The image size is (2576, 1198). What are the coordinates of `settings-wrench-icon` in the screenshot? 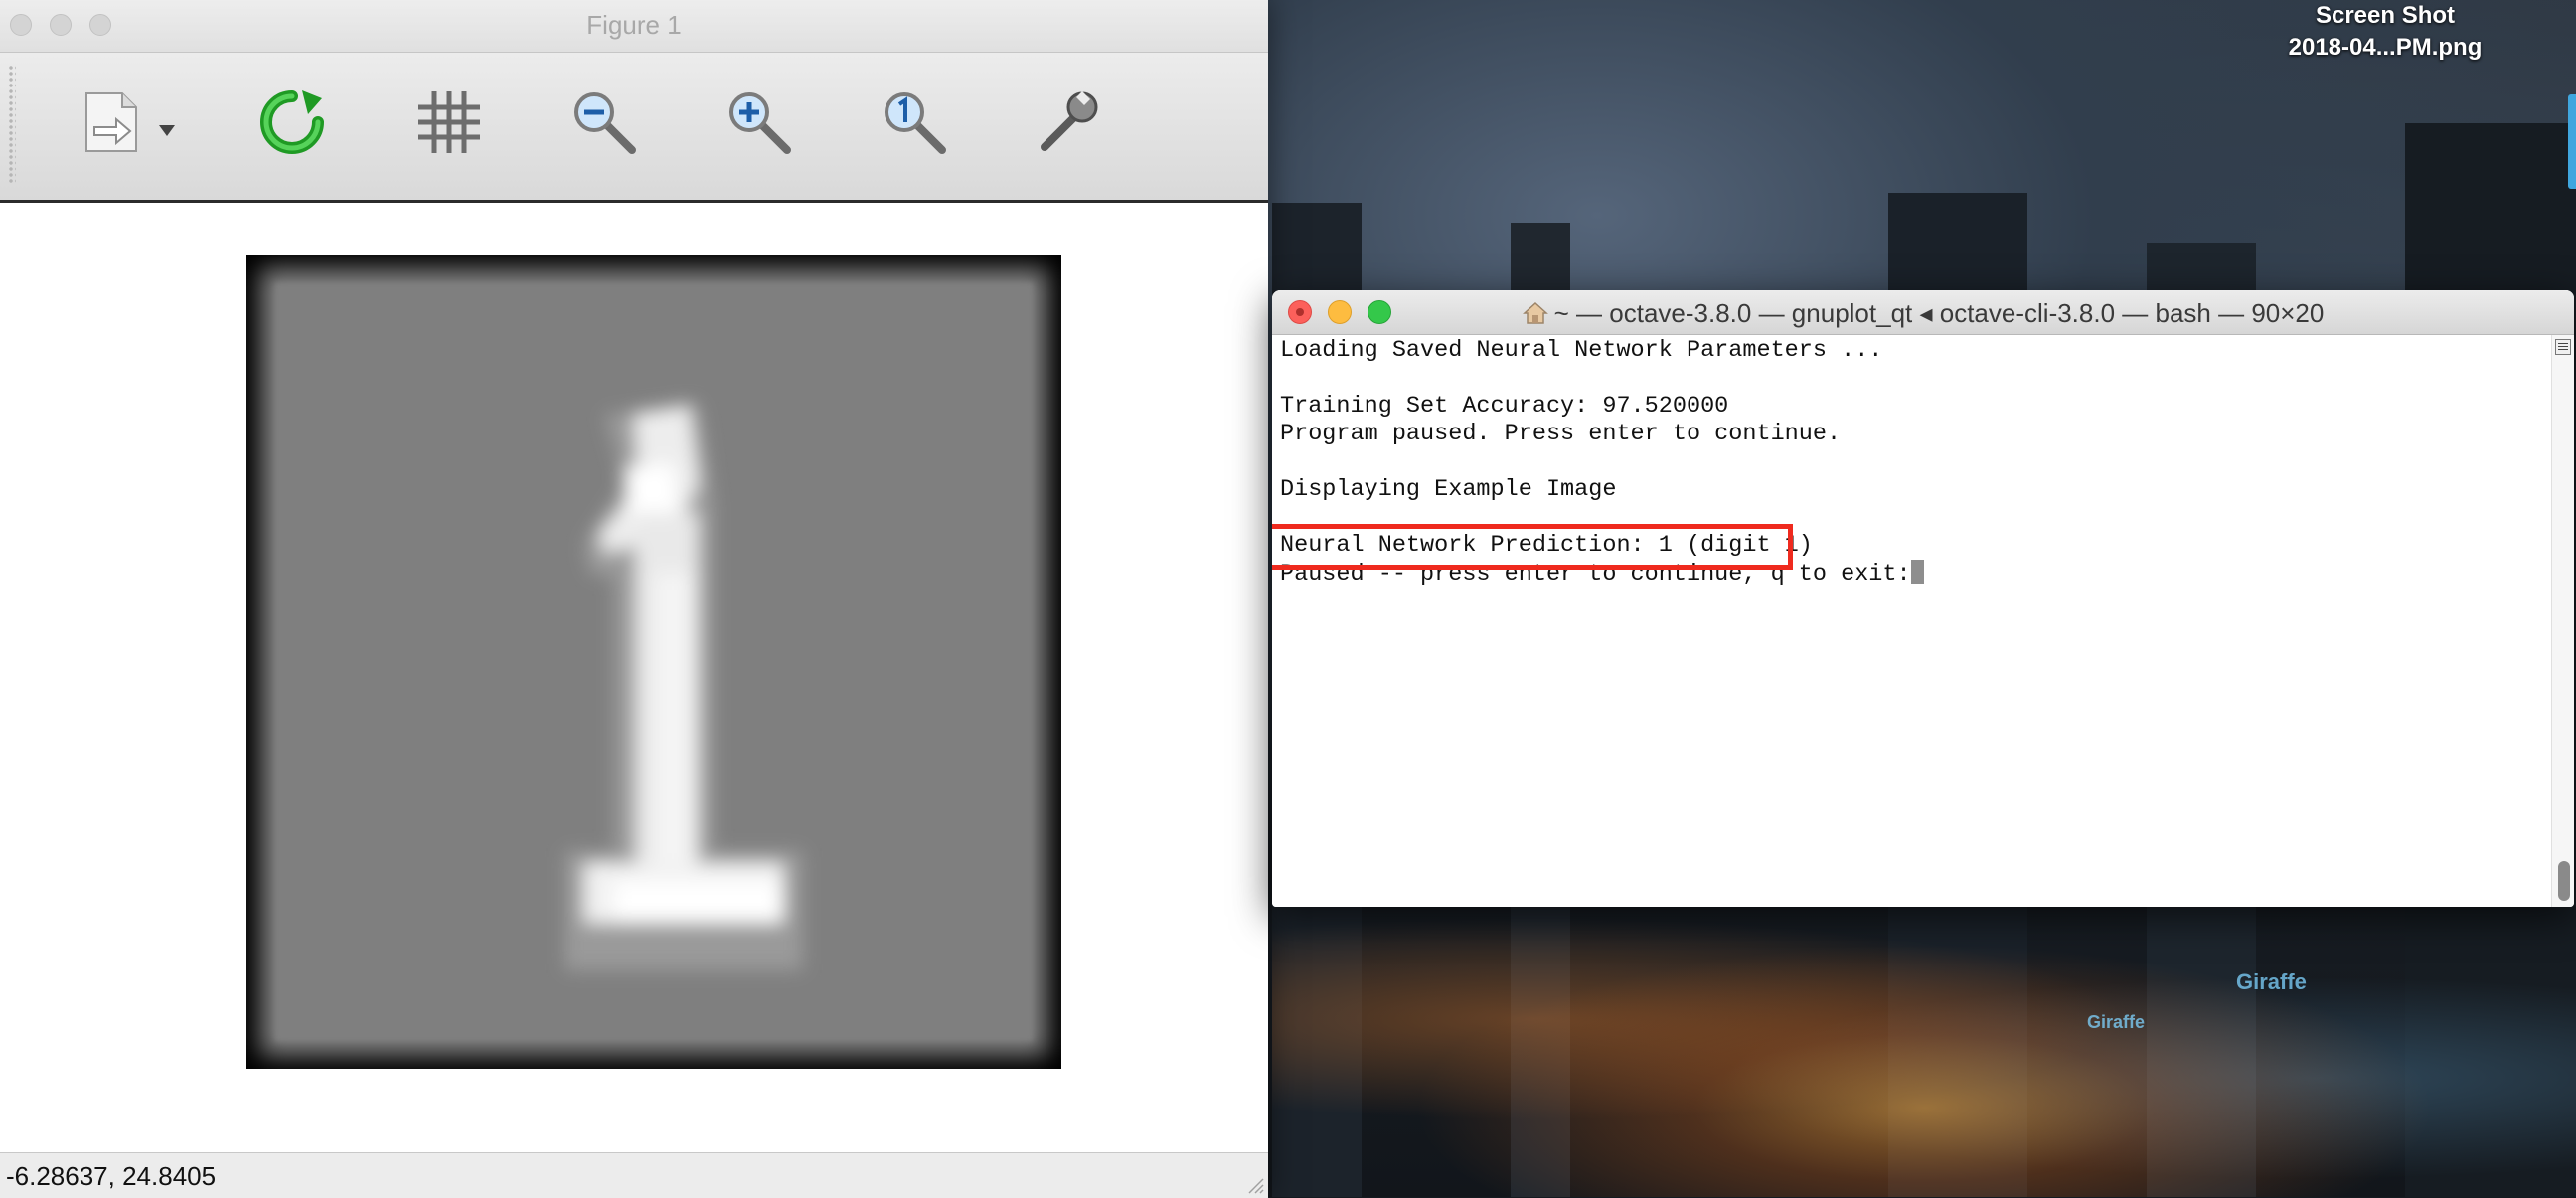 It's located at (1067, 122).